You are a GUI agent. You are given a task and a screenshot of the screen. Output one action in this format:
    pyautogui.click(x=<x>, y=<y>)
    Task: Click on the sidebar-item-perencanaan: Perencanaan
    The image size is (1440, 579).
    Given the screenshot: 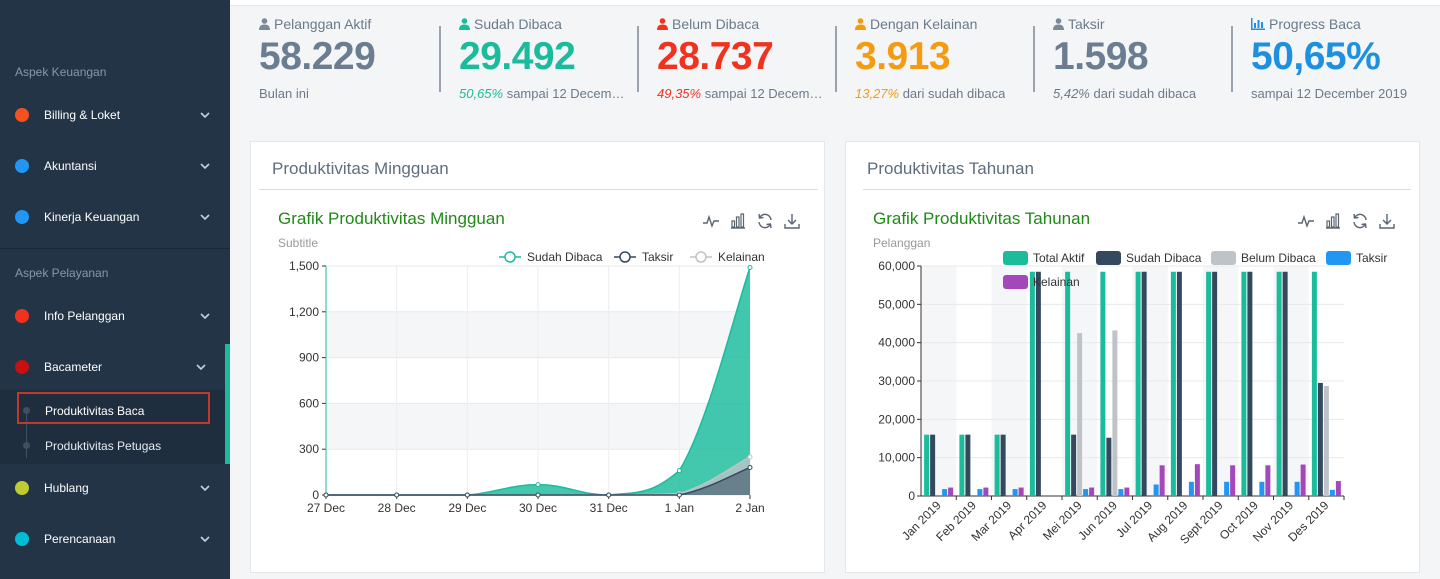 What is the action you would take?
    pyautogui.click(x=115, y=539)
    